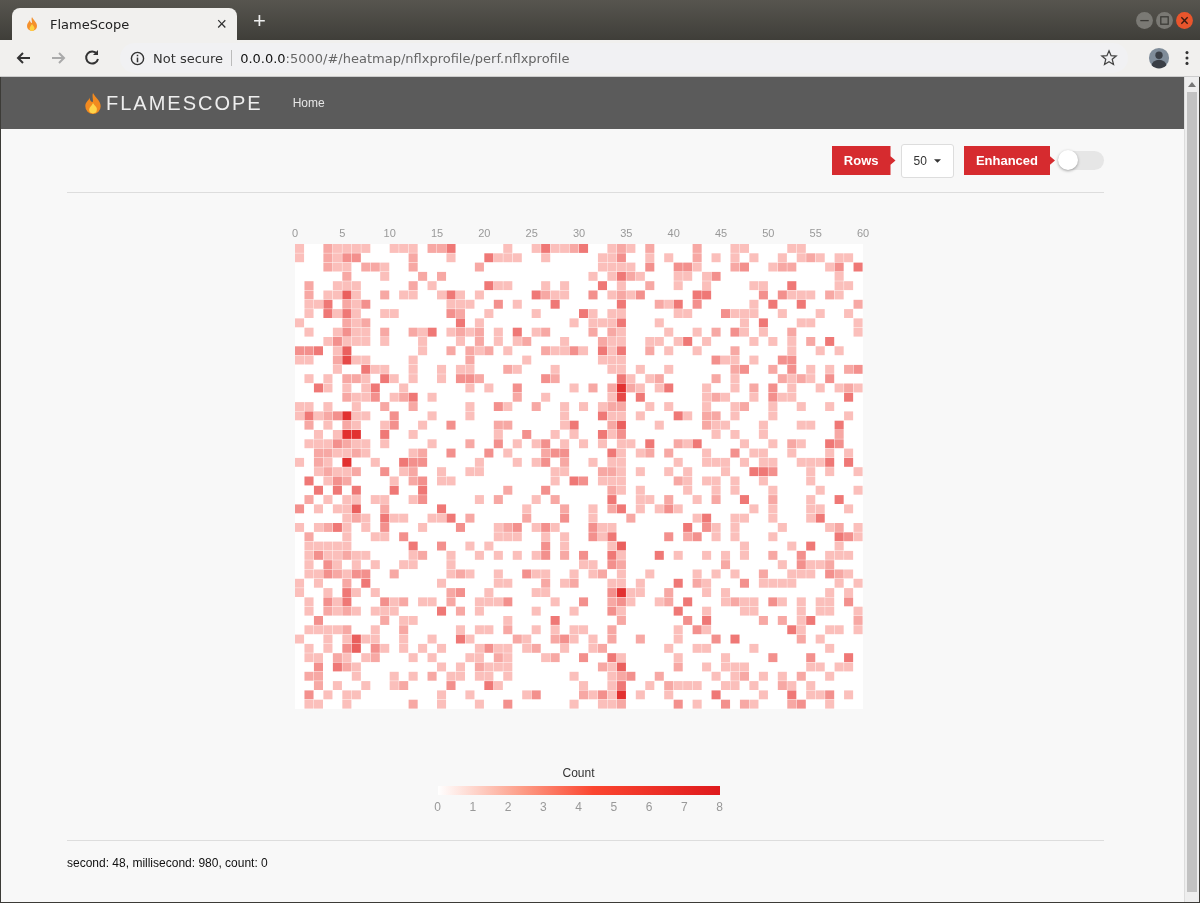 Image resolution: width=1200 pixels, height=903 pixels. I want to click on status-text: second: 48, millisecond: 980, count: 0, so click(168, 863).